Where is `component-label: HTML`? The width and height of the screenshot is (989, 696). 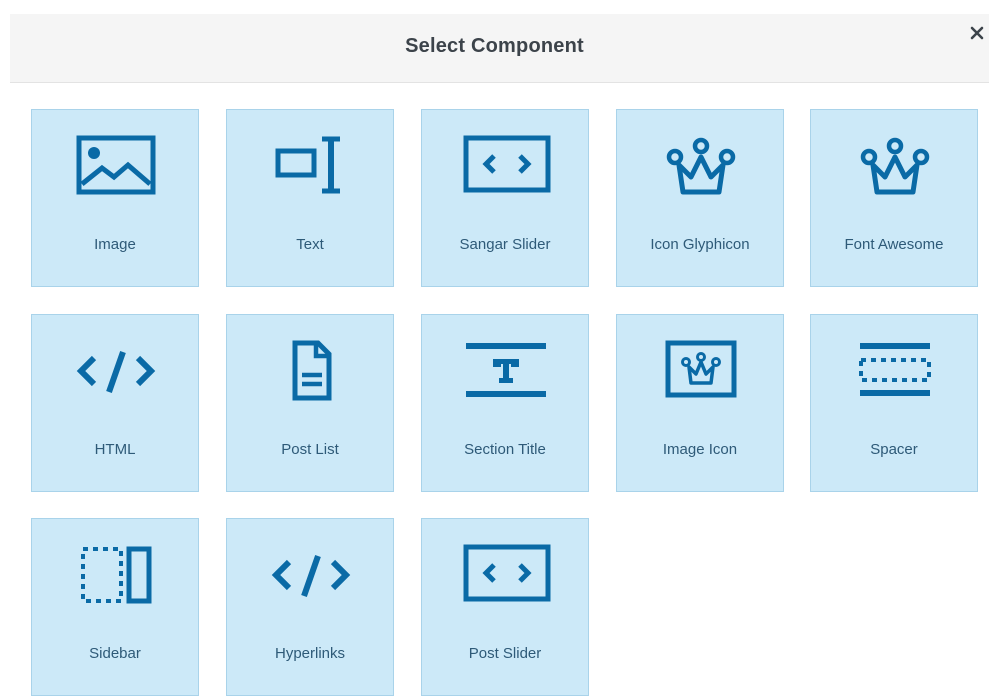
component-label: HTML is located at coordinates (115, 449).